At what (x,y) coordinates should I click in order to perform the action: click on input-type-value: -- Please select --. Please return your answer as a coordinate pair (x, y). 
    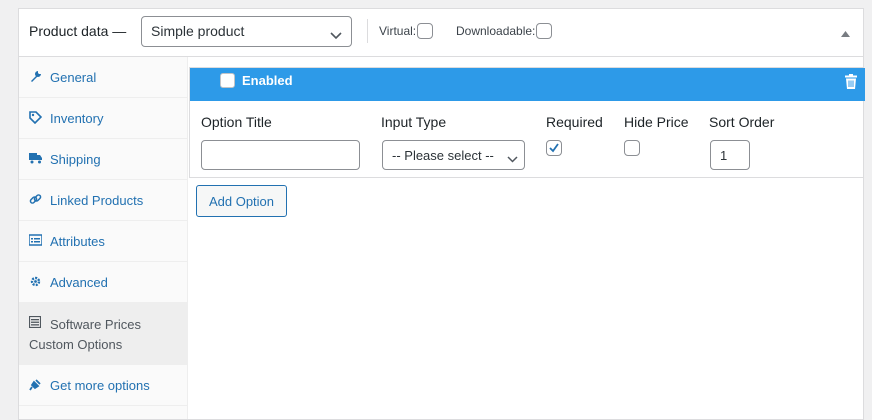
    Looking at the image, I should click on (443, 155).